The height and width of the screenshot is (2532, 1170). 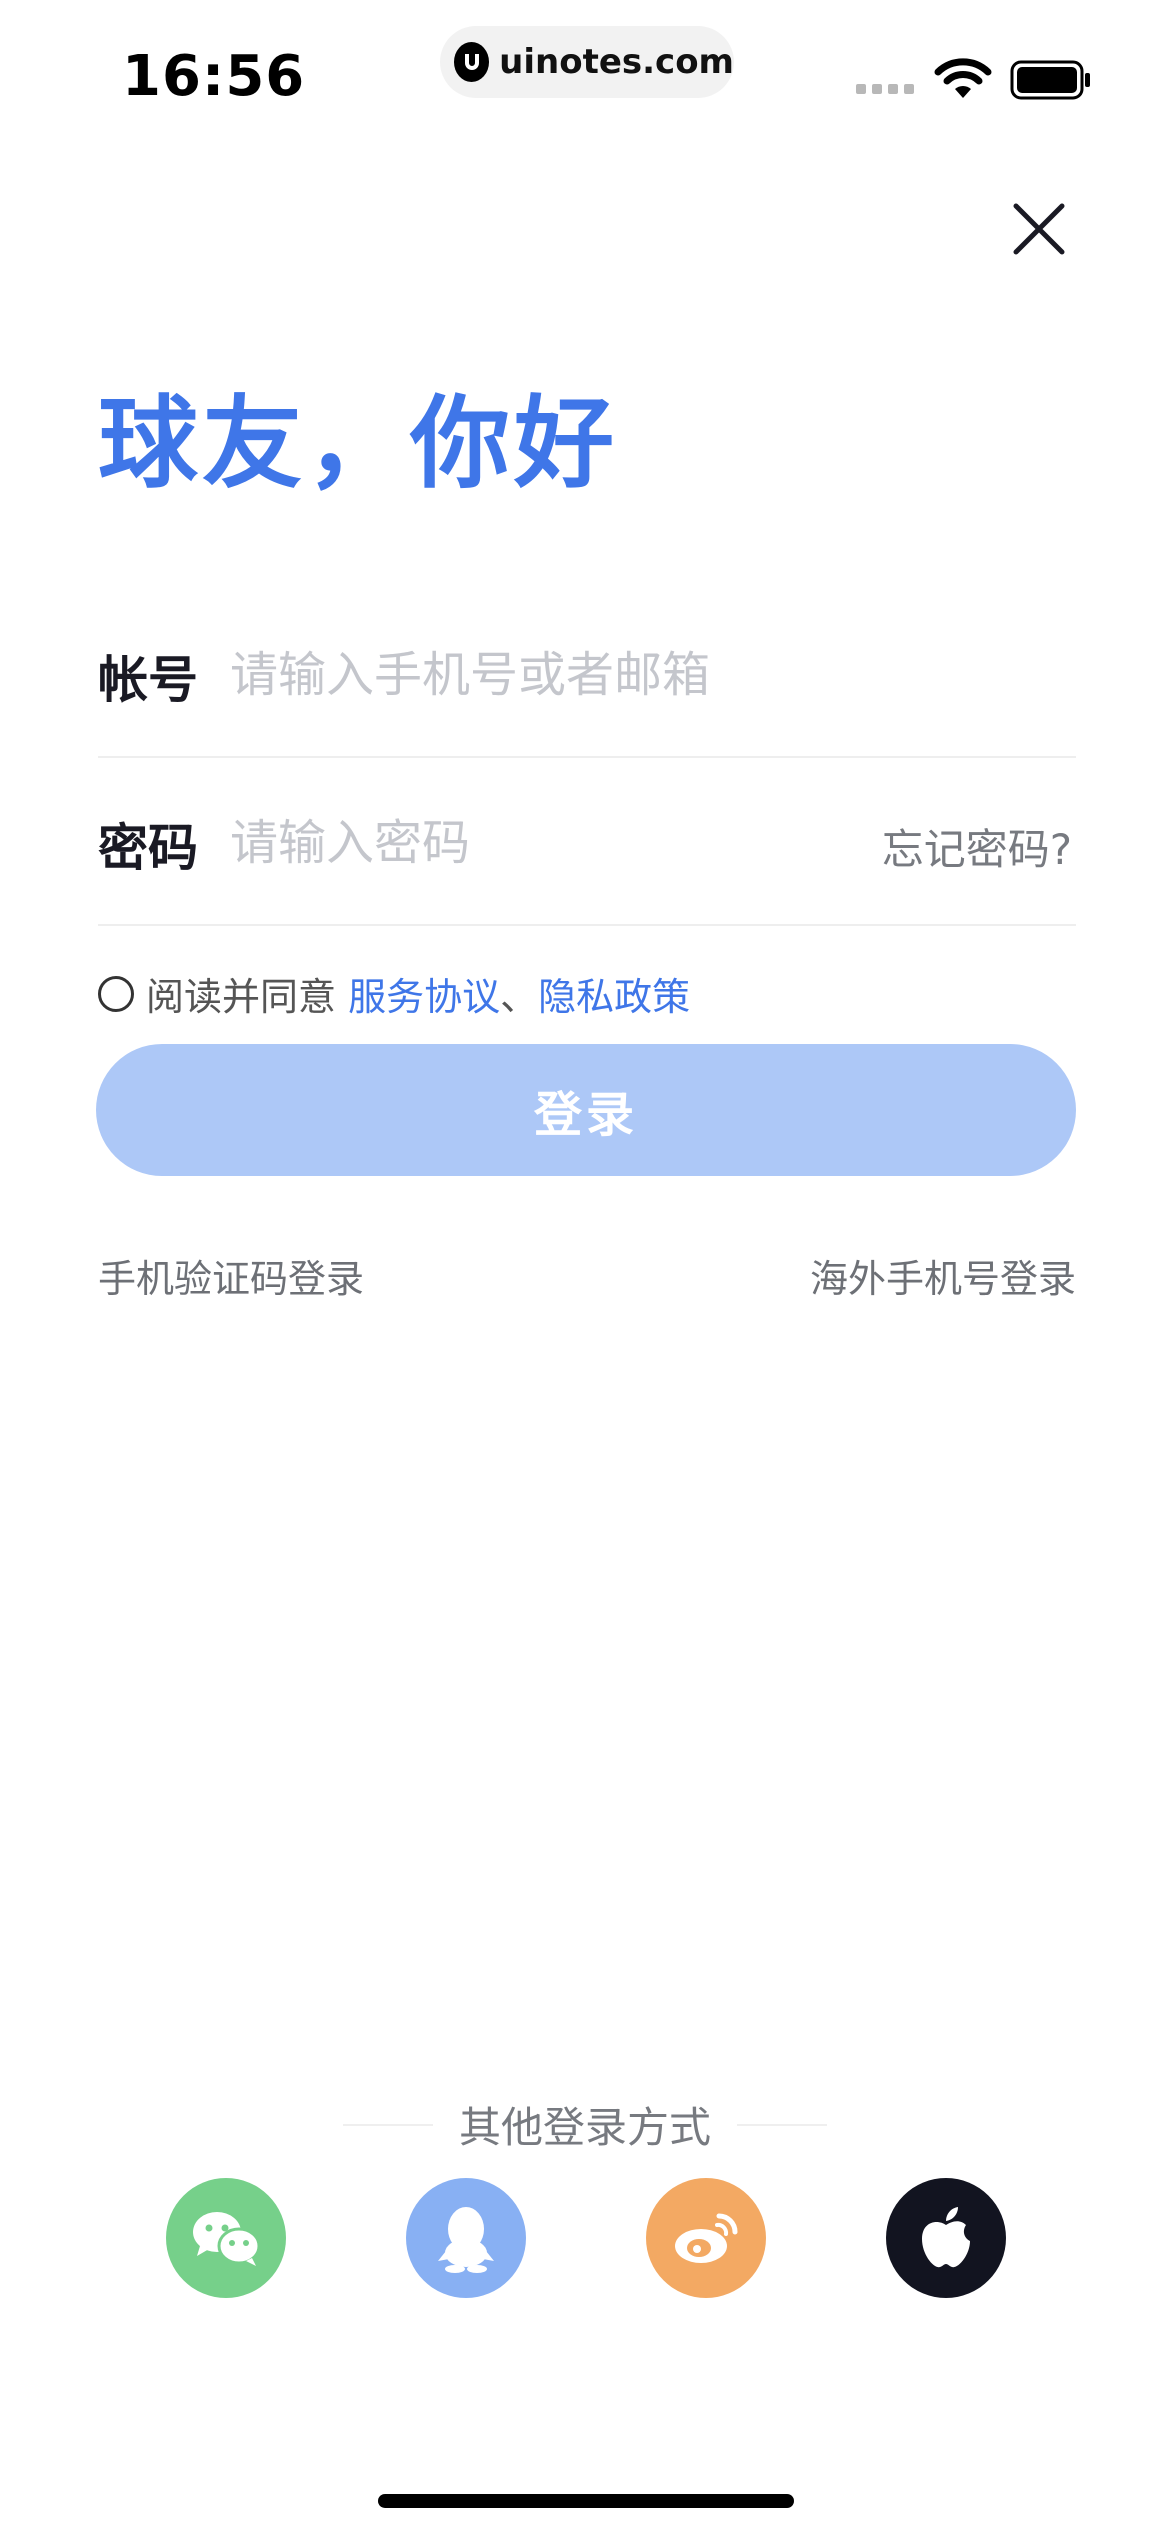 I want to click on divider-right, so click(x=782, y=2124).